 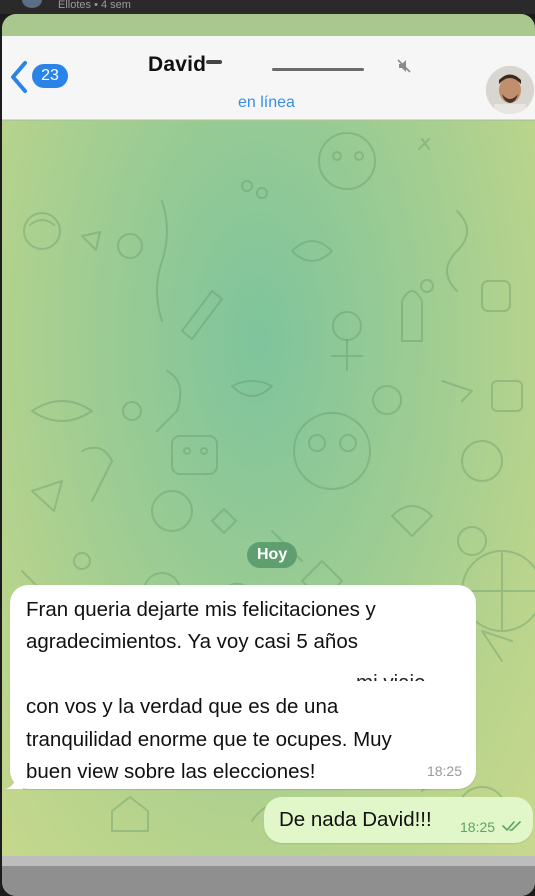 What do you see at coordinates (209, 739) in the screenshot?
I see `message-line: tranquilidad enorme que te ocupes. Muy` at bounding box center [209, 739].